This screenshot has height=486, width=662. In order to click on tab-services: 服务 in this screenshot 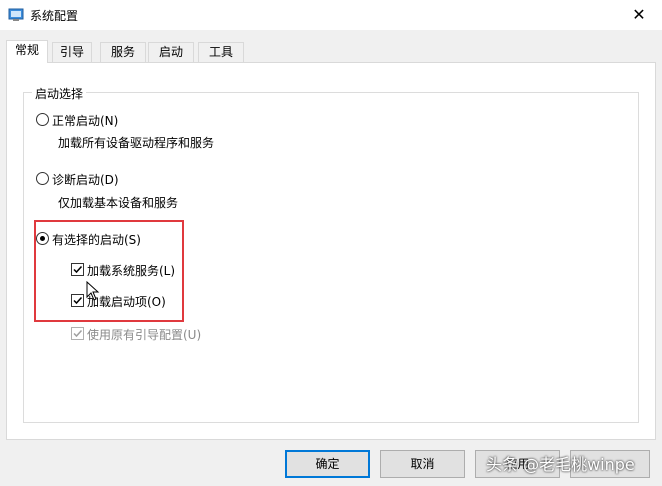, I will do `click(123, 52)`.